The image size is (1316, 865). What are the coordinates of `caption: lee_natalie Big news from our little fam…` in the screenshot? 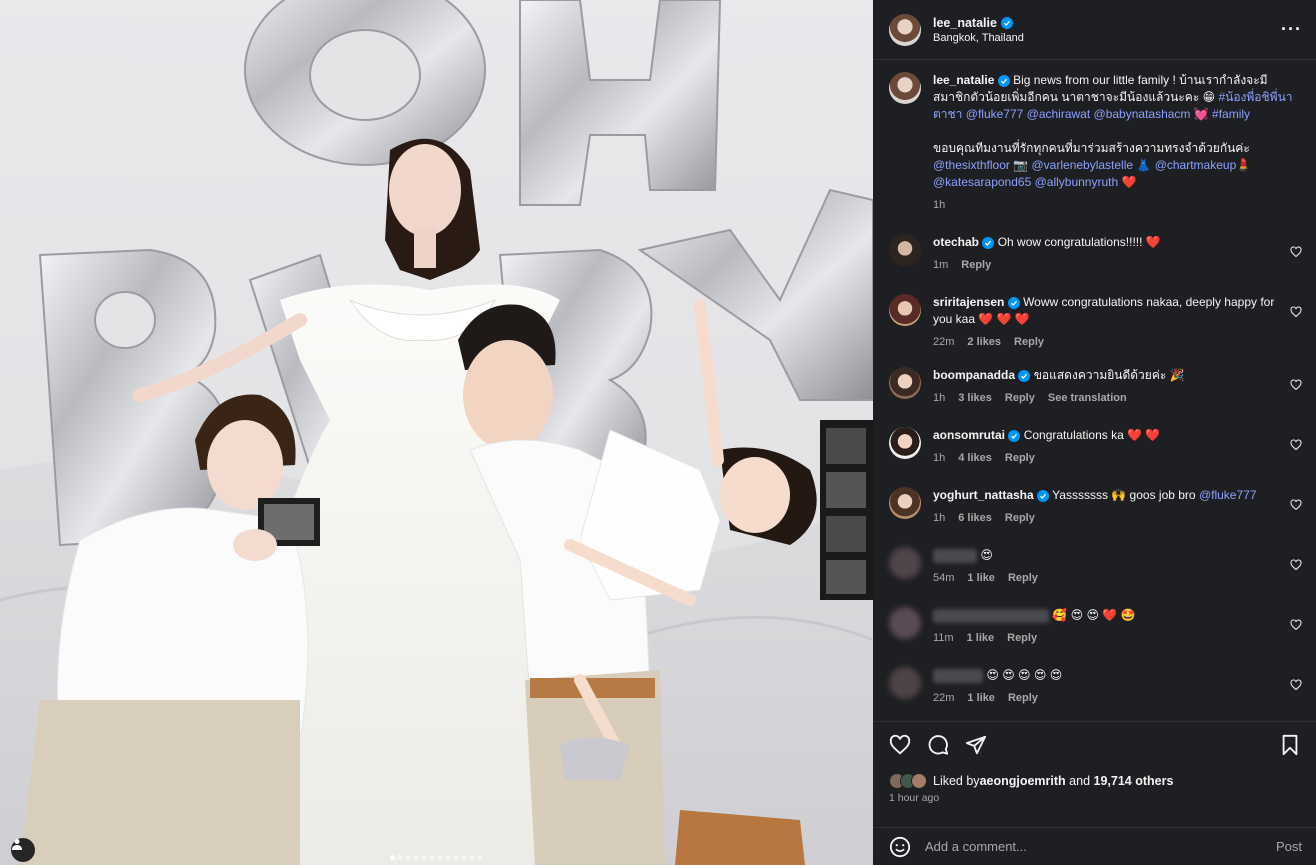 It's located at (1095, 143).